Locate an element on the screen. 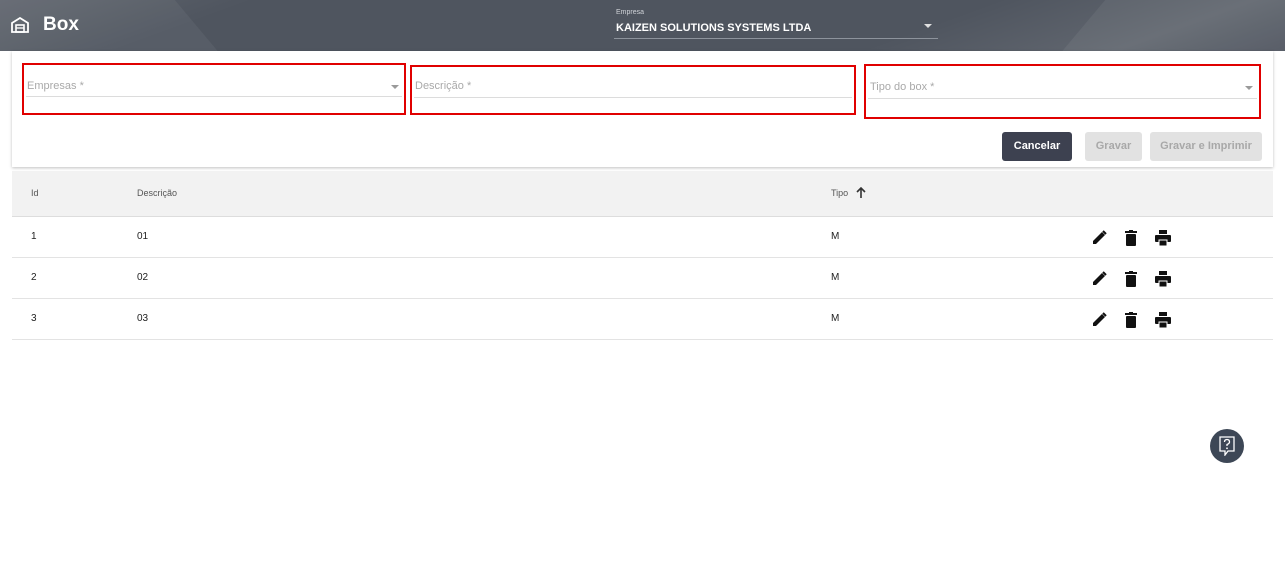 Image resolution: width=1285 pixels, height=566 pixels. table-row: 3 03 M is located at coordinates (642, 319).